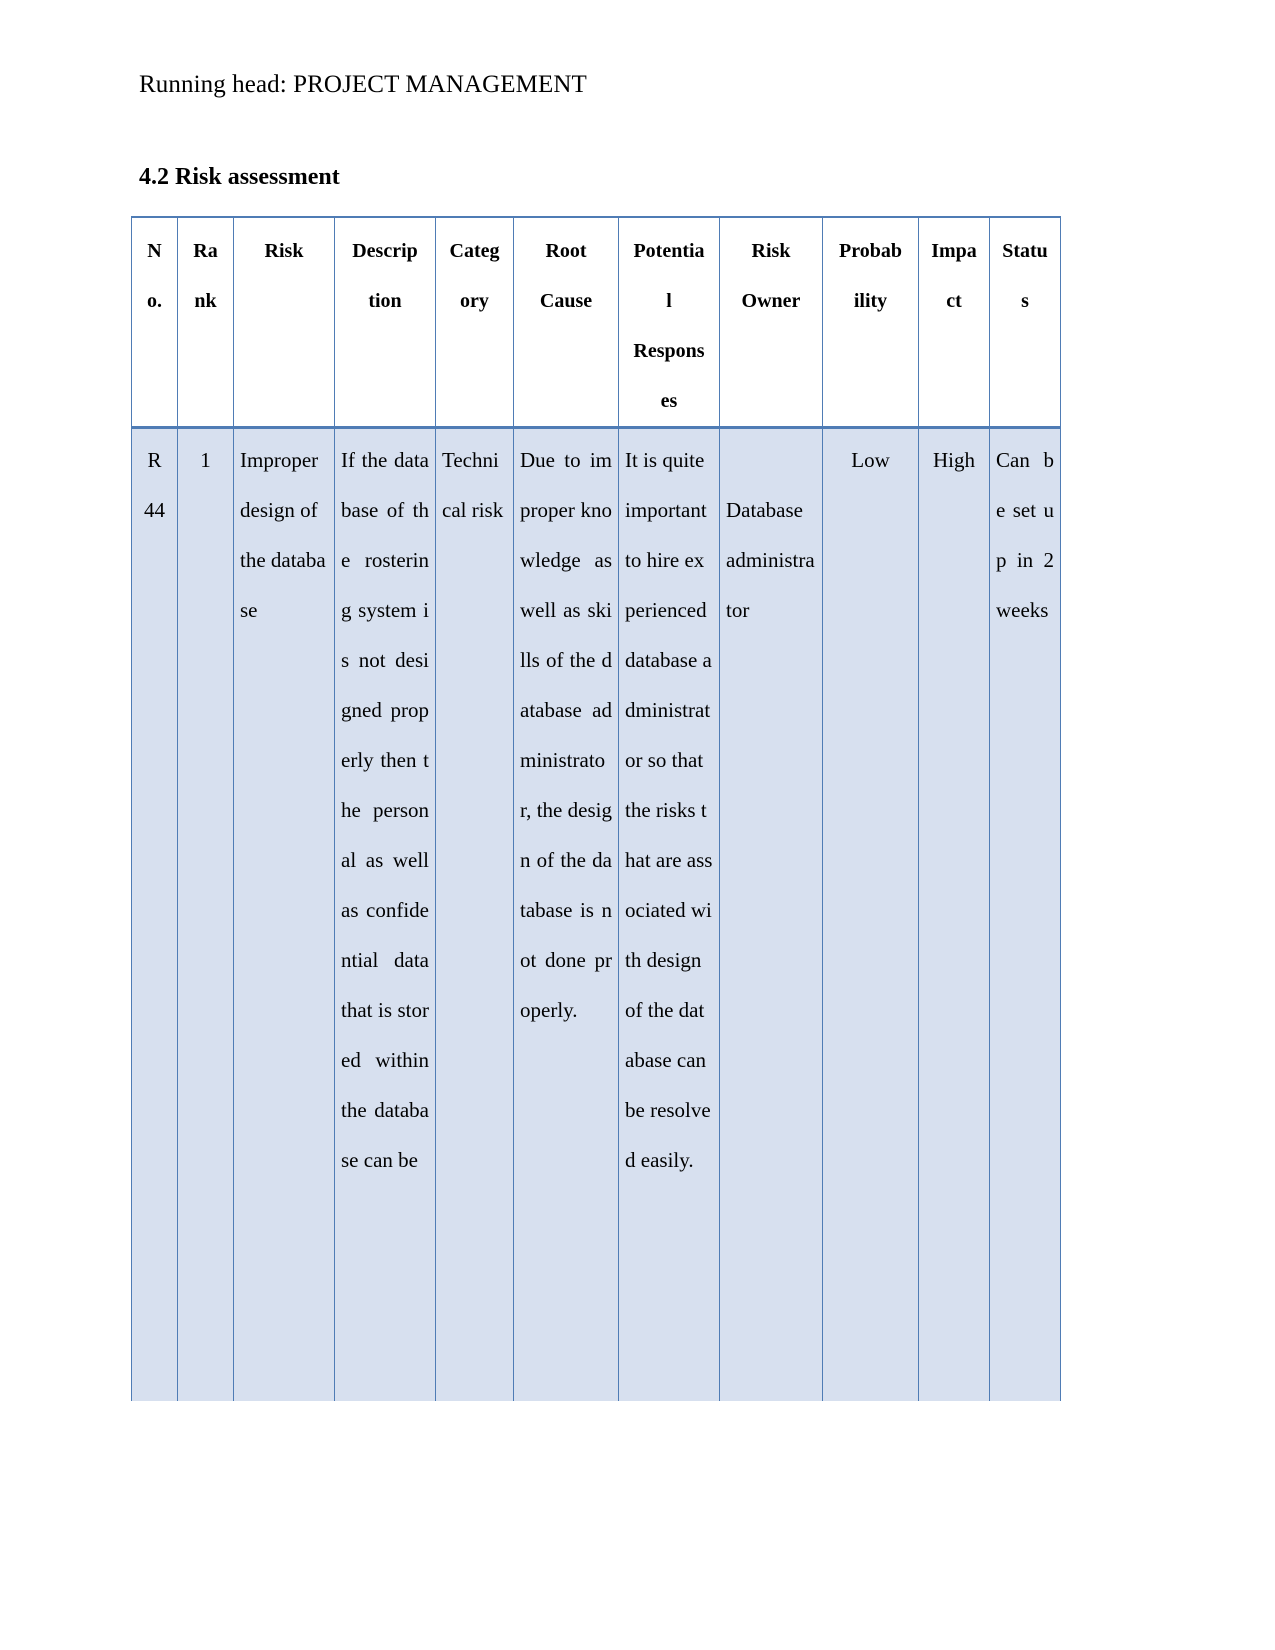 The image size is (1275, 1650). What do you see at coordinates (205, 460) in the screenshot?
I see `cell-value: 1` at bounding box center [205, 460].